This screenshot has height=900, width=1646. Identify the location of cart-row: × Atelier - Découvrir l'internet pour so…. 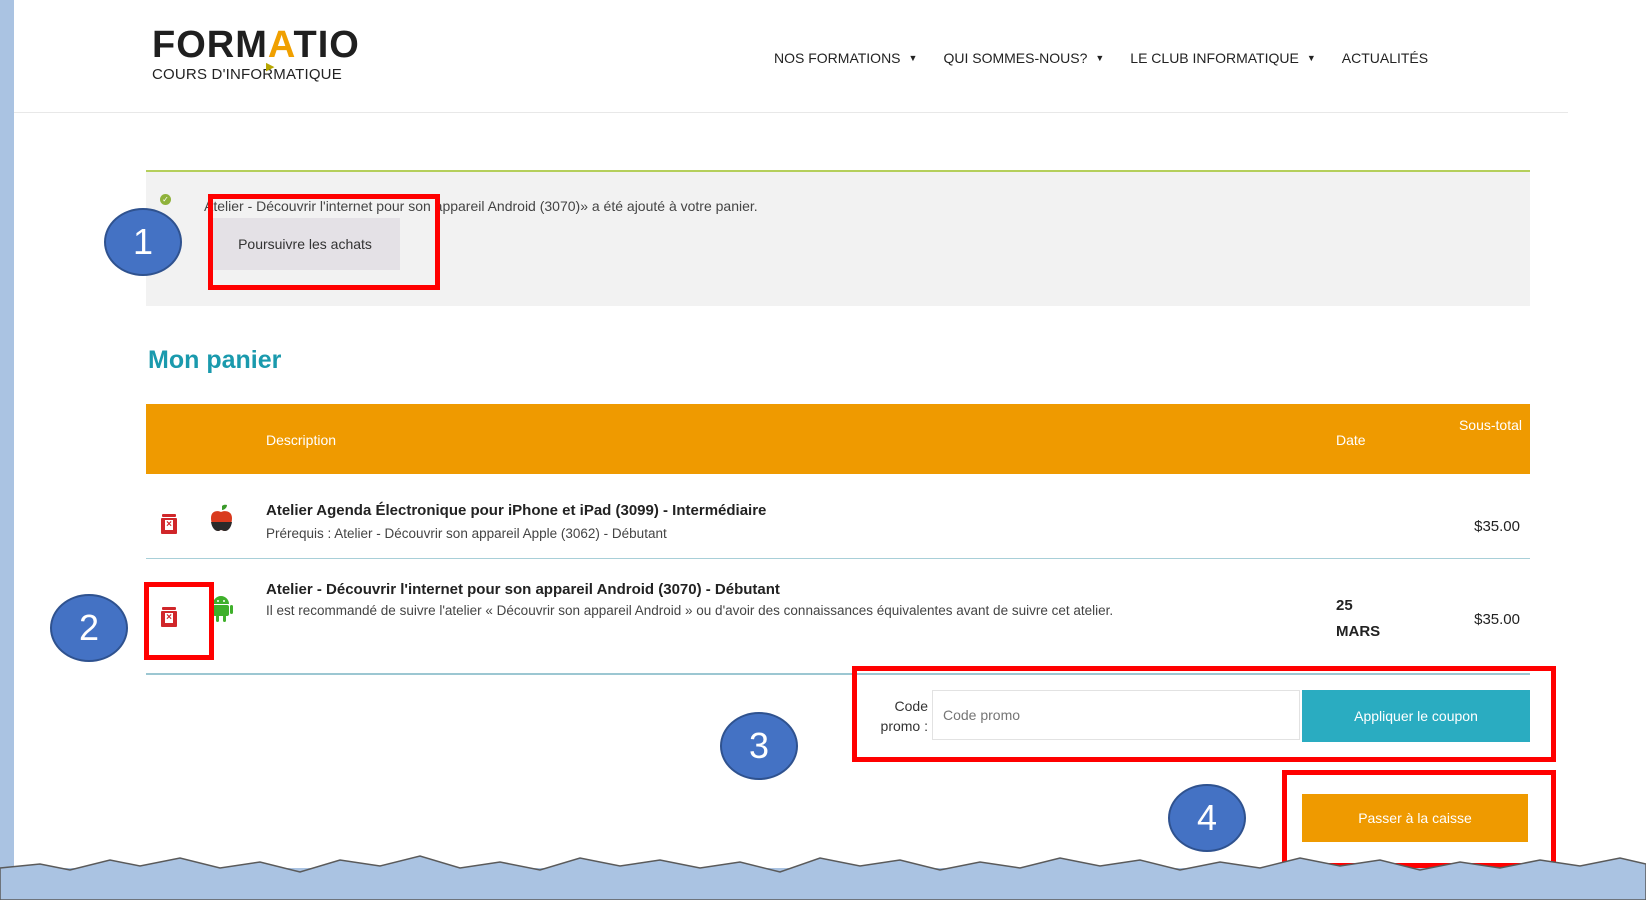
(838, 617).